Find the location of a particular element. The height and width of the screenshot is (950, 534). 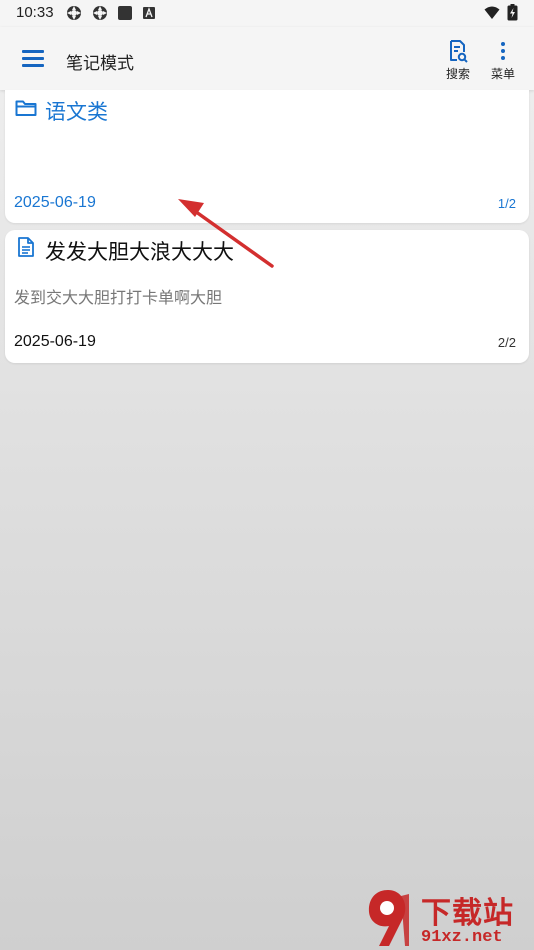

battery-charging-icon is located at coordinates (512, 12).